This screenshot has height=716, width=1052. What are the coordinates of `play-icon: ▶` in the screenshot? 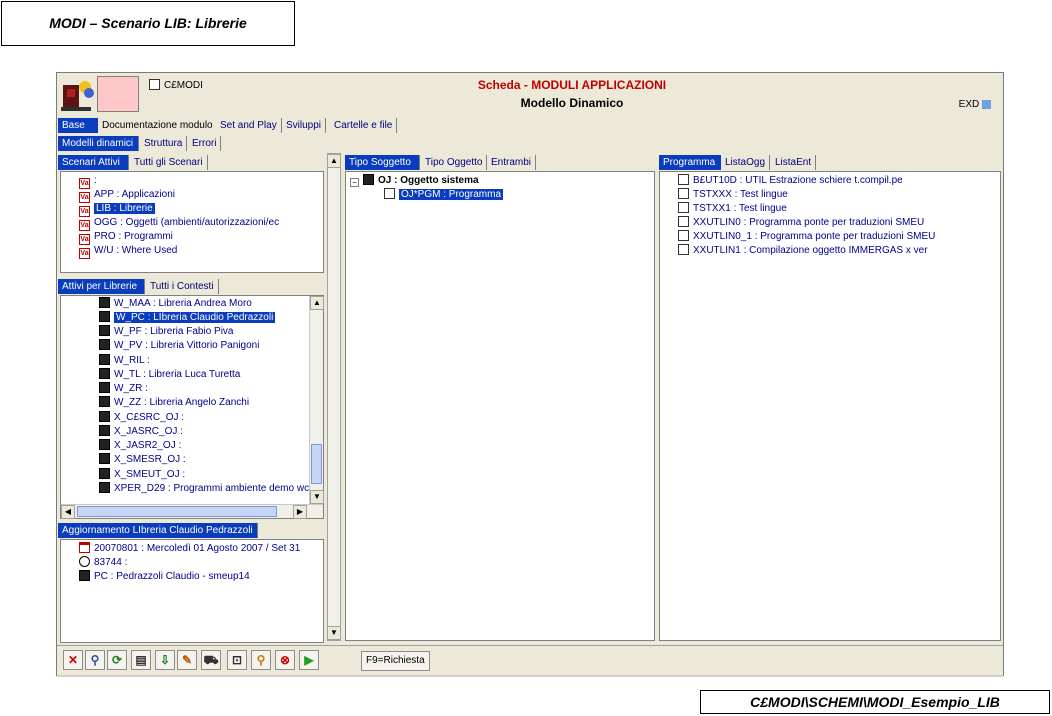 It's located at (309, 660).